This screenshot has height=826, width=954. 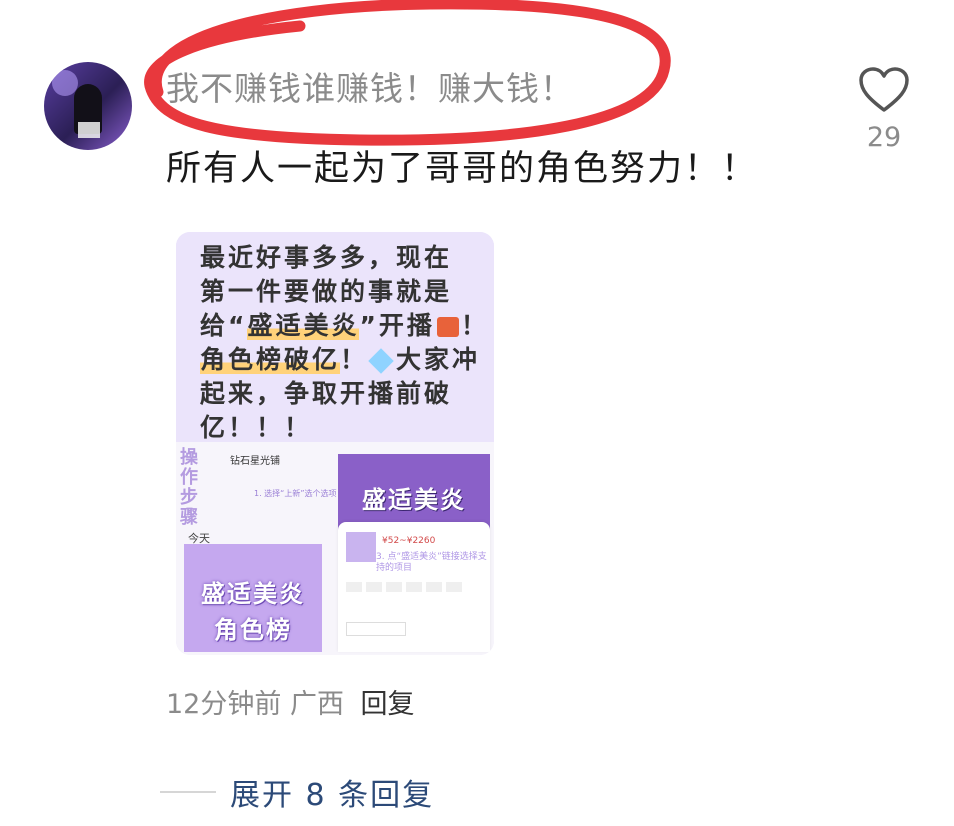 I want to click on comment-meta: 12分钟前 广西 回复, so click(x=290, y=701).